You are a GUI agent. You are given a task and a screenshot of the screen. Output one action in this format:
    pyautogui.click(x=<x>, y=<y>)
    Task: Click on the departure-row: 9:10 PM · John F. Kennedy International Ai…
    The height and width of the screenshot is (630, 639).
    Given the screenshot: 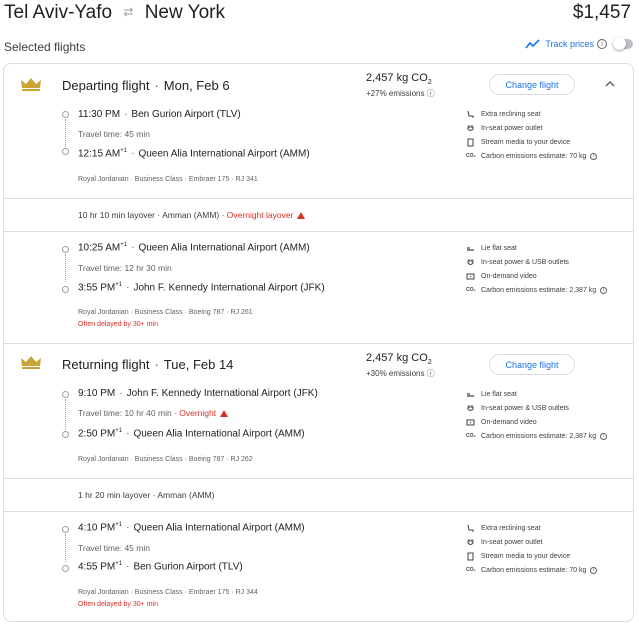 What is the action you would take?
    pyautogui.click(x=198, y=393)
    